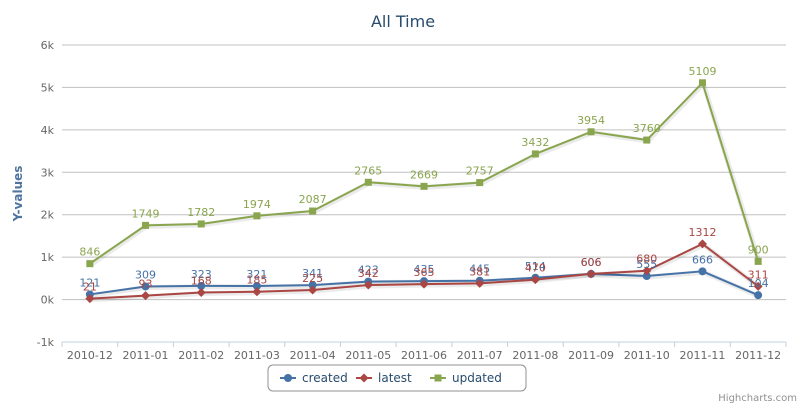 The image size is (807, 417). Describe the element at coordinates (90, 287) in the screenshot. I see `data-label: 21` at that location.